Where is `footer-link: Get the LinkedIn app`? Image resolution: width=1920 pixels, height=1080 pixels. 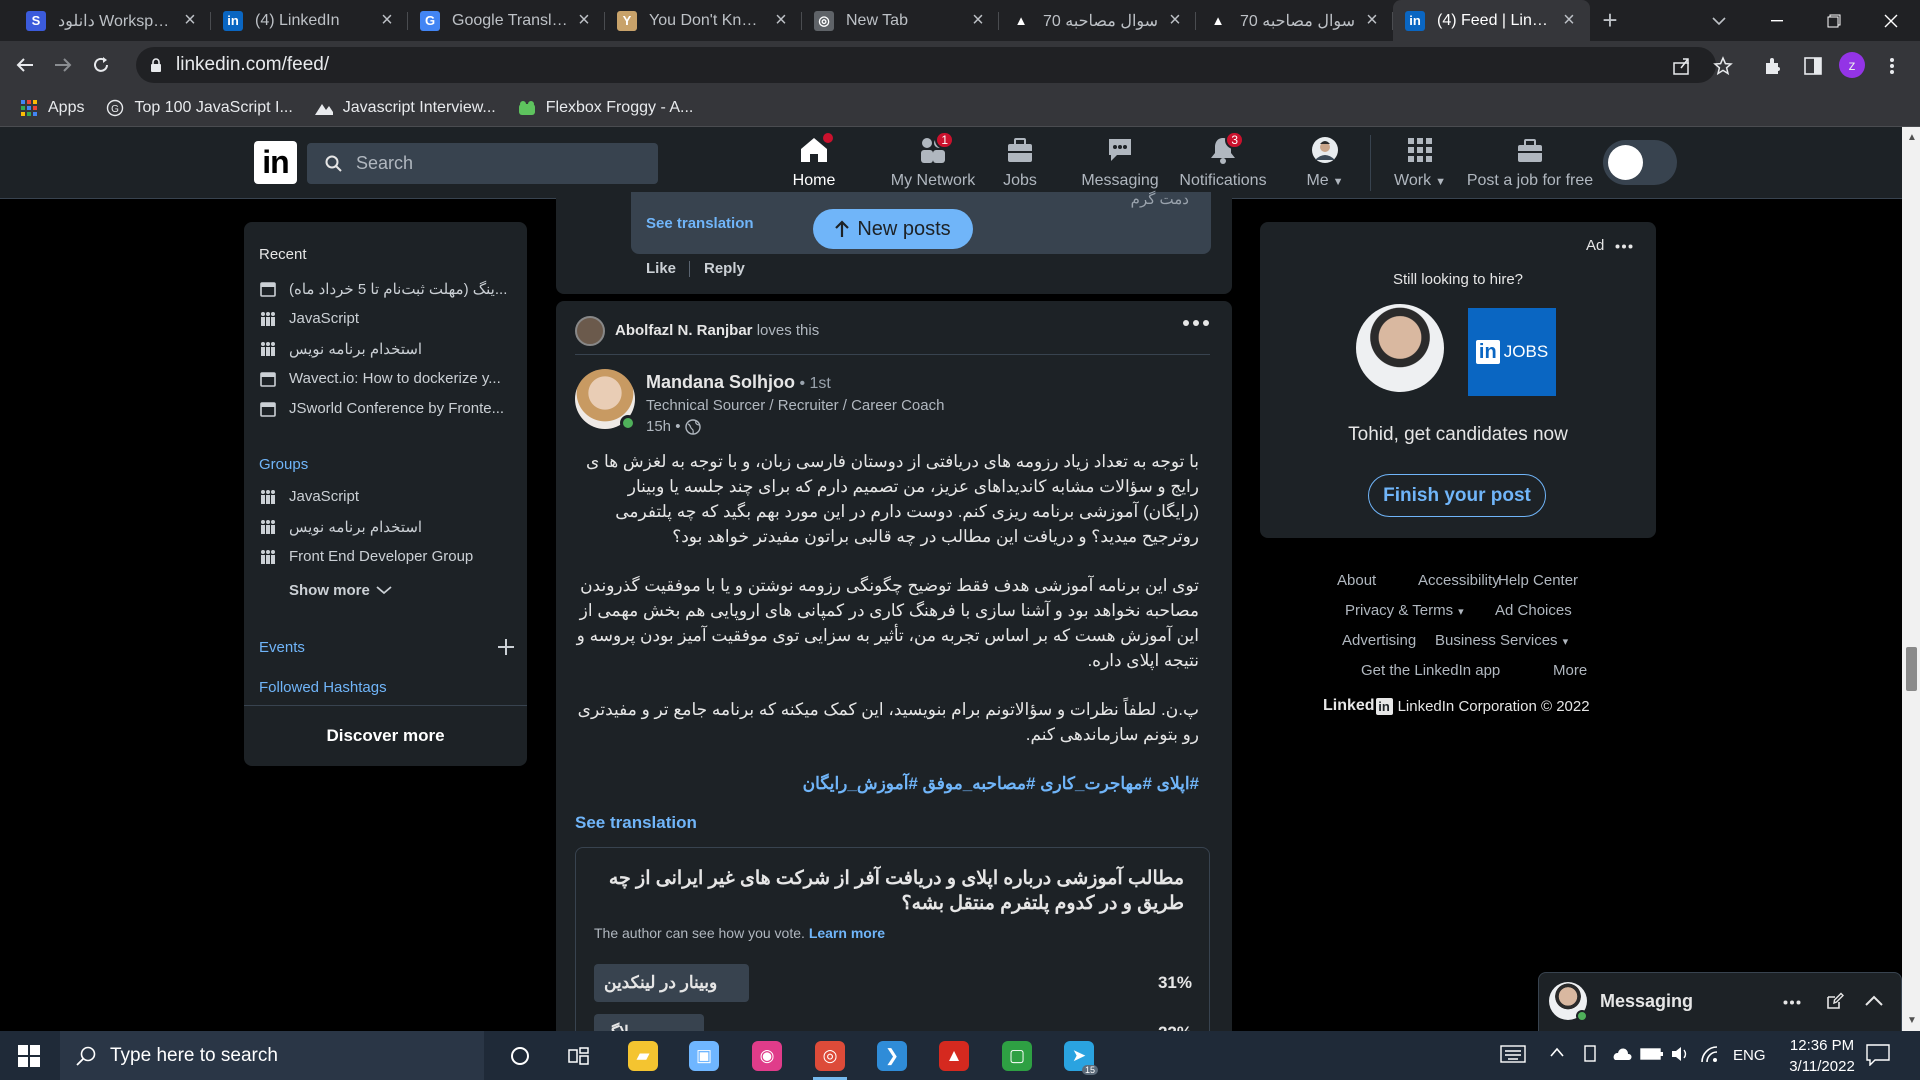
footer-link: Get the LinkedIn app is located at coordinates (1430, 670).